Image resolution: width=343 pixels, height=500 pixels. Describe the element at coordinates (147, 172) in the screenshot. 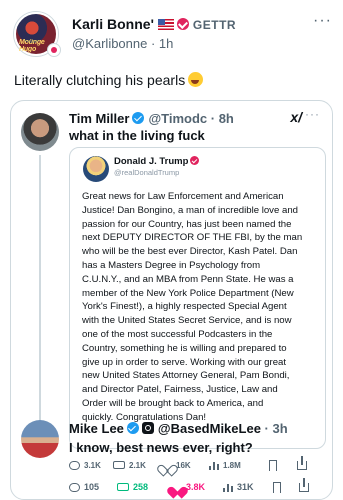

I see `screenshot-author-handle: @realDonaldTrump` at that location.